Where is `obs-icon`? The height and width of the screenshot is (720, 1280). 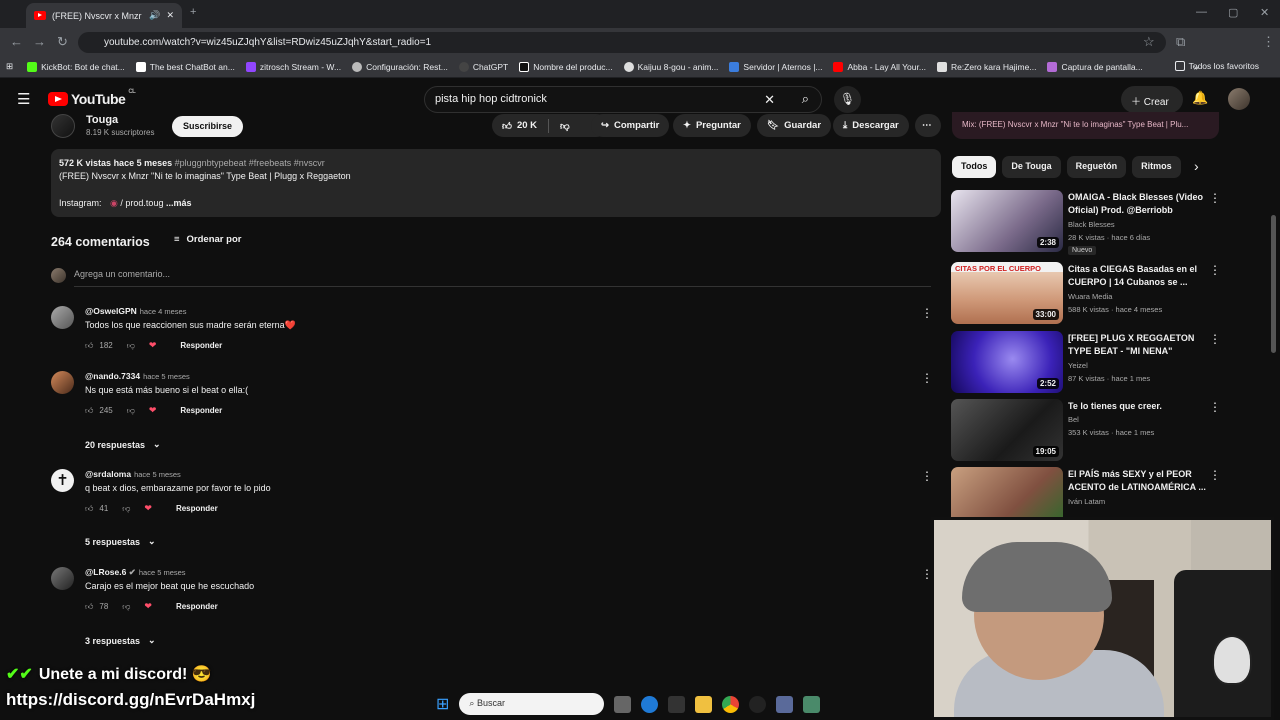 obs-icon is located at coordinates (758, 704).